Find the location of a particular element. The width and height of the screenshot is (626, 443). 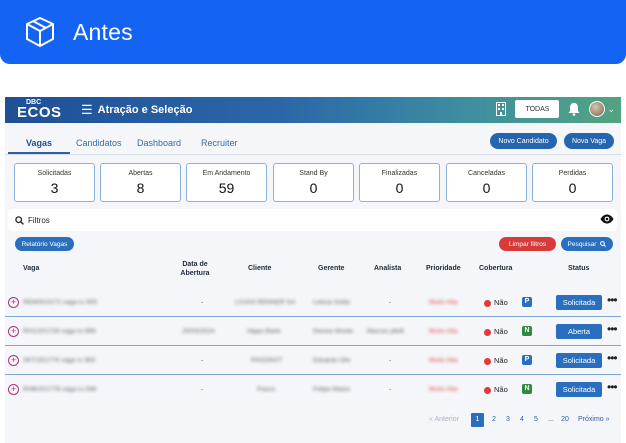

logo-main-text: ECOS is located at coordinates (39, 112).